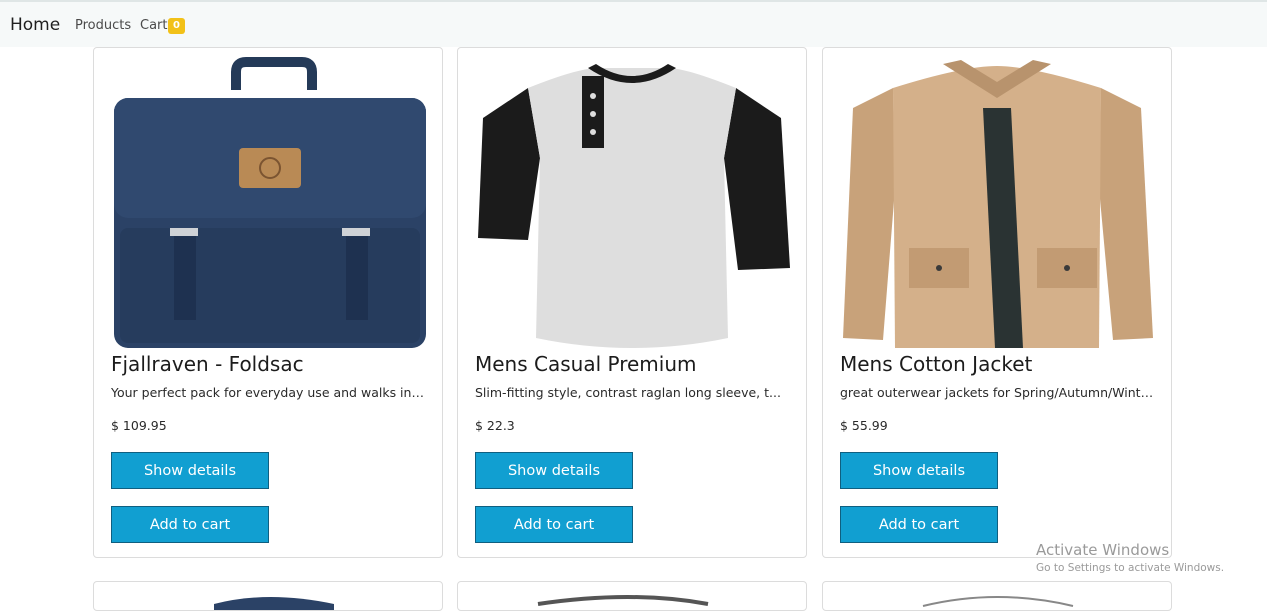 The image size is (1267, 611). Describe the element at coordinates (270, 202) in the screenshot. I see `product-image-backpack` at that location.